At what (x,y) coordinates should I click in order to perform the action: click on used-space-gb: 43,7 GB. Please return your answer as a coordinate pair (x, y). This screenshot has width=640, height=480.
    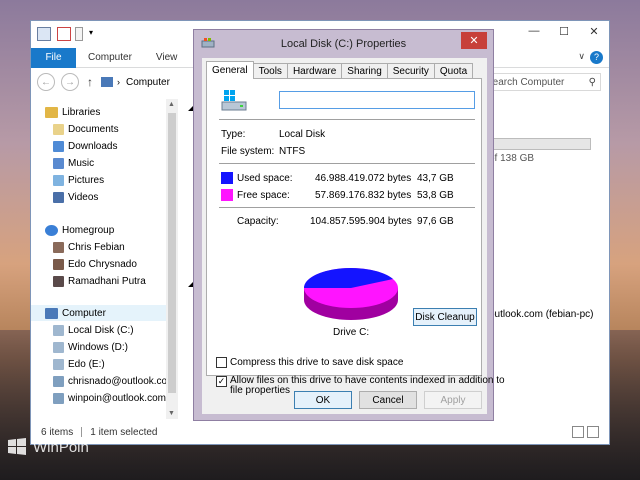
    Looking at the image, I should click on (435, 178).